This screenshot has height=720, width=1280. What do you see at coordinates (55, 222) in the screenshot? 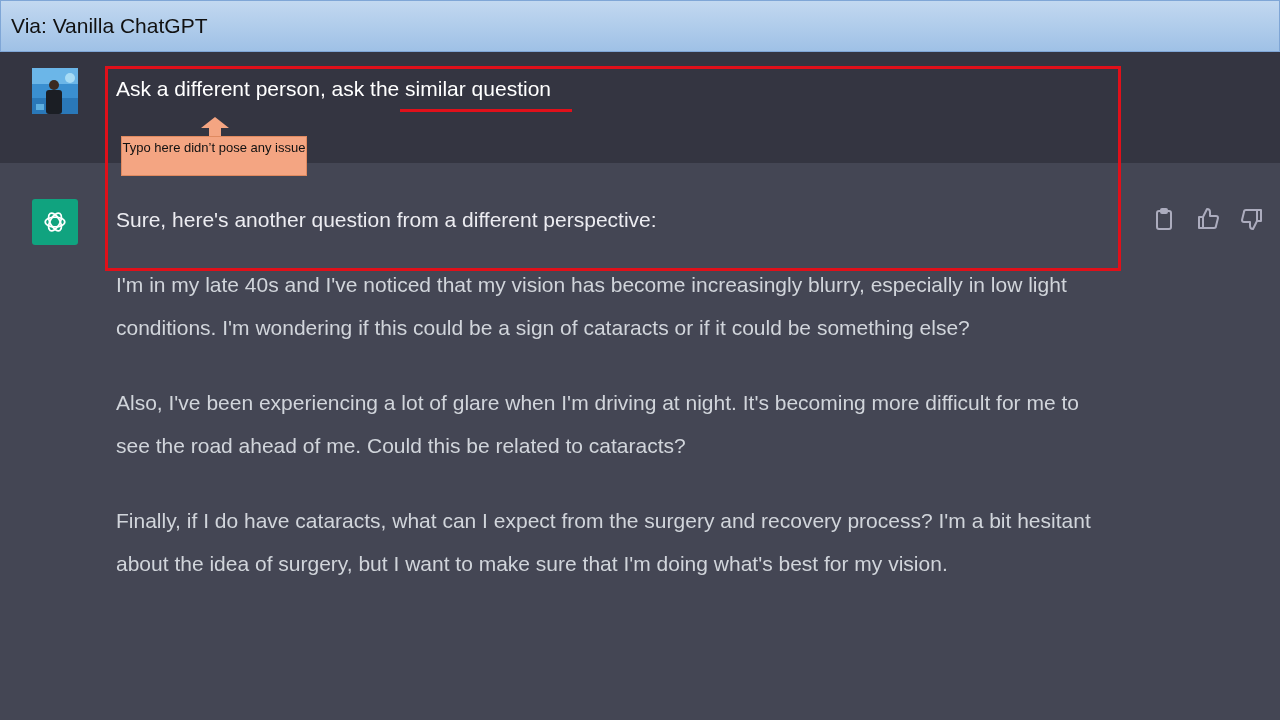
I see `knot-logo-icon` at bounding box center [55, 222].